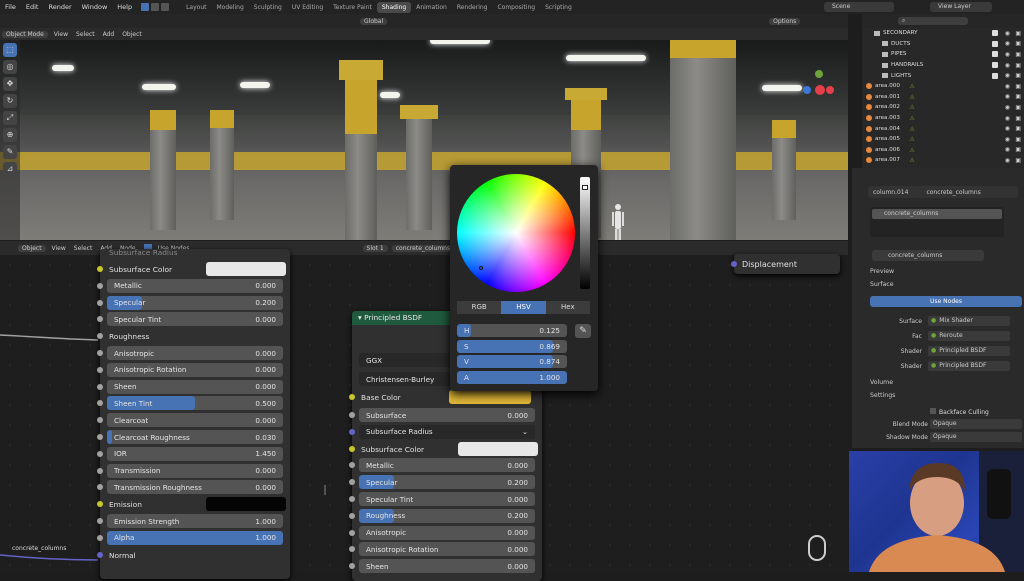 The width and height of the screenshot is (1024, 581). Describe the element at coordinates (943, 118) in the screenshot. I see `outliner-object: area.003 ◬ ◉ ▣` at that location.